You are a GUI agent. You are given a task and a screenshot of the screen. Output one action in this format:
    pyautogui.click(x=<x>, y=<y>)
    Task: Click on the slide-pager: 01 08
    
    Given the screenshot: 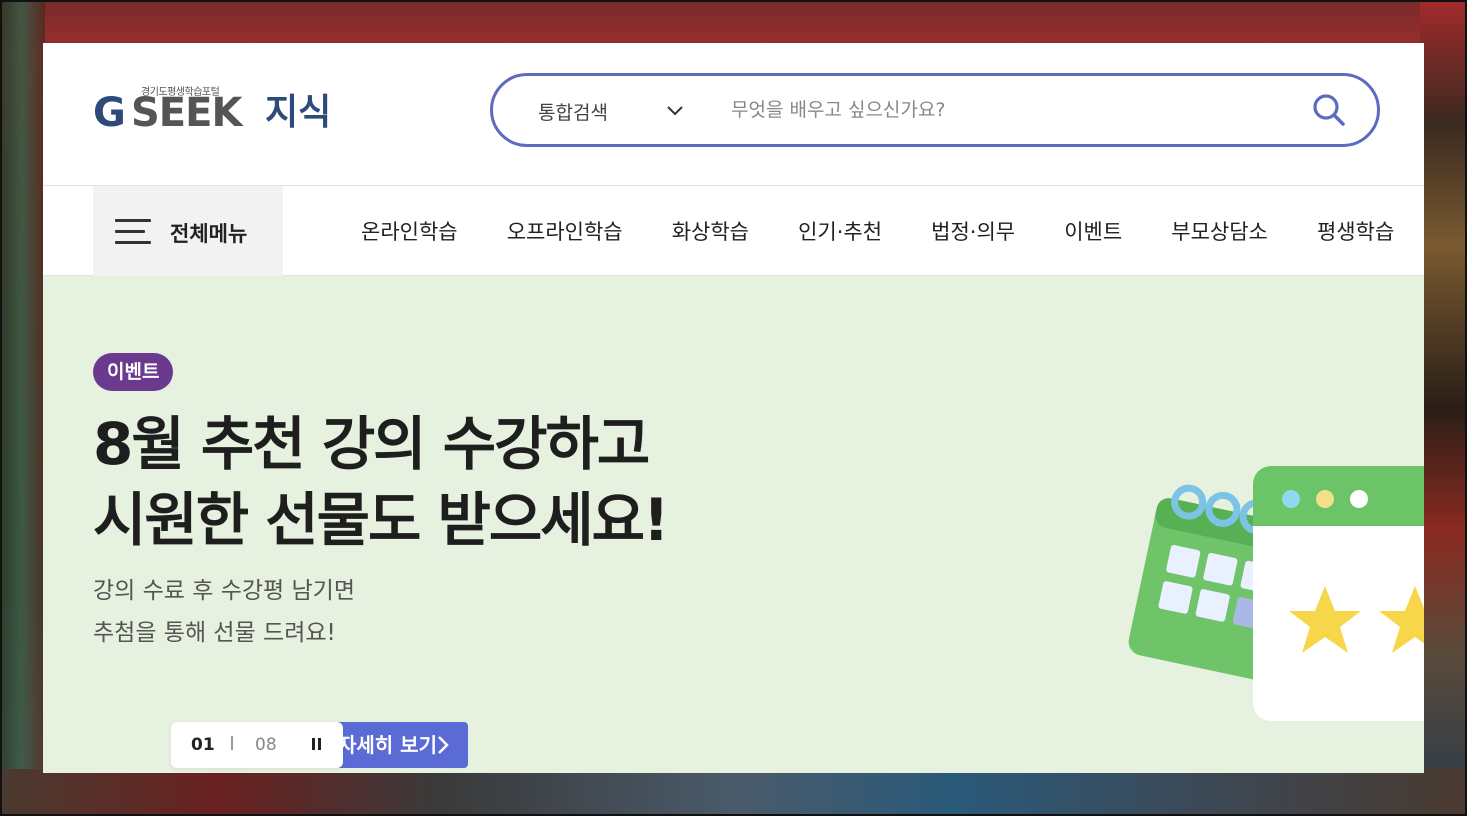 What is the action you would take?
    pyautogui.click(x=257, y=745)
    